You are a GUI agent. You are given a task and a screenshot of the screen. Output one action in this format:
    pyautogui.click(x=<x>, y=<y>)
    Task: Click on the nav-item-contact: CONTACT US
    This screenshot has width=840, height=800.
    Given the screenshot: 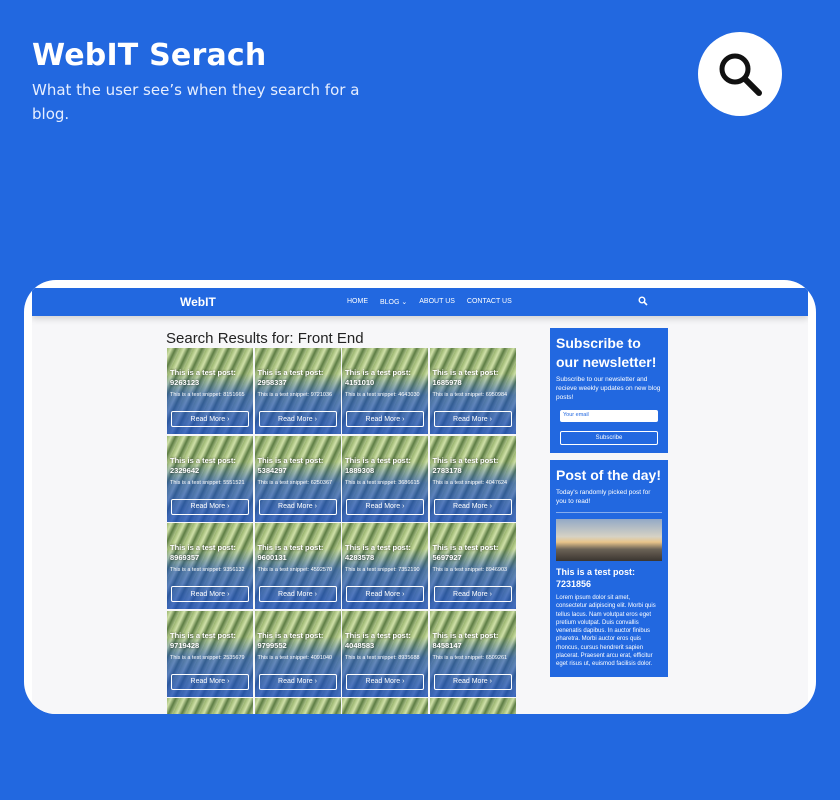 What is the action you would take?
    pyautogui.click(x=489, y=302)
    